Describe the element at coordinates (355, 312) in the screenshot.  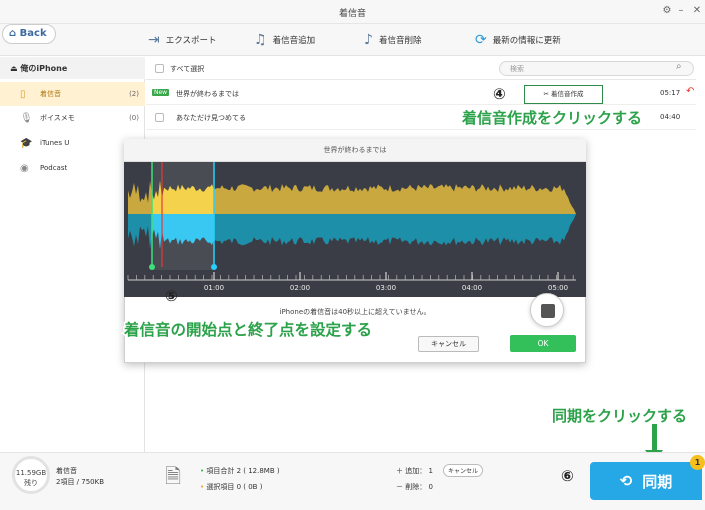
I see `dialog-message: iPhoneの着信音は40秒以上に超えていません。` at that location.